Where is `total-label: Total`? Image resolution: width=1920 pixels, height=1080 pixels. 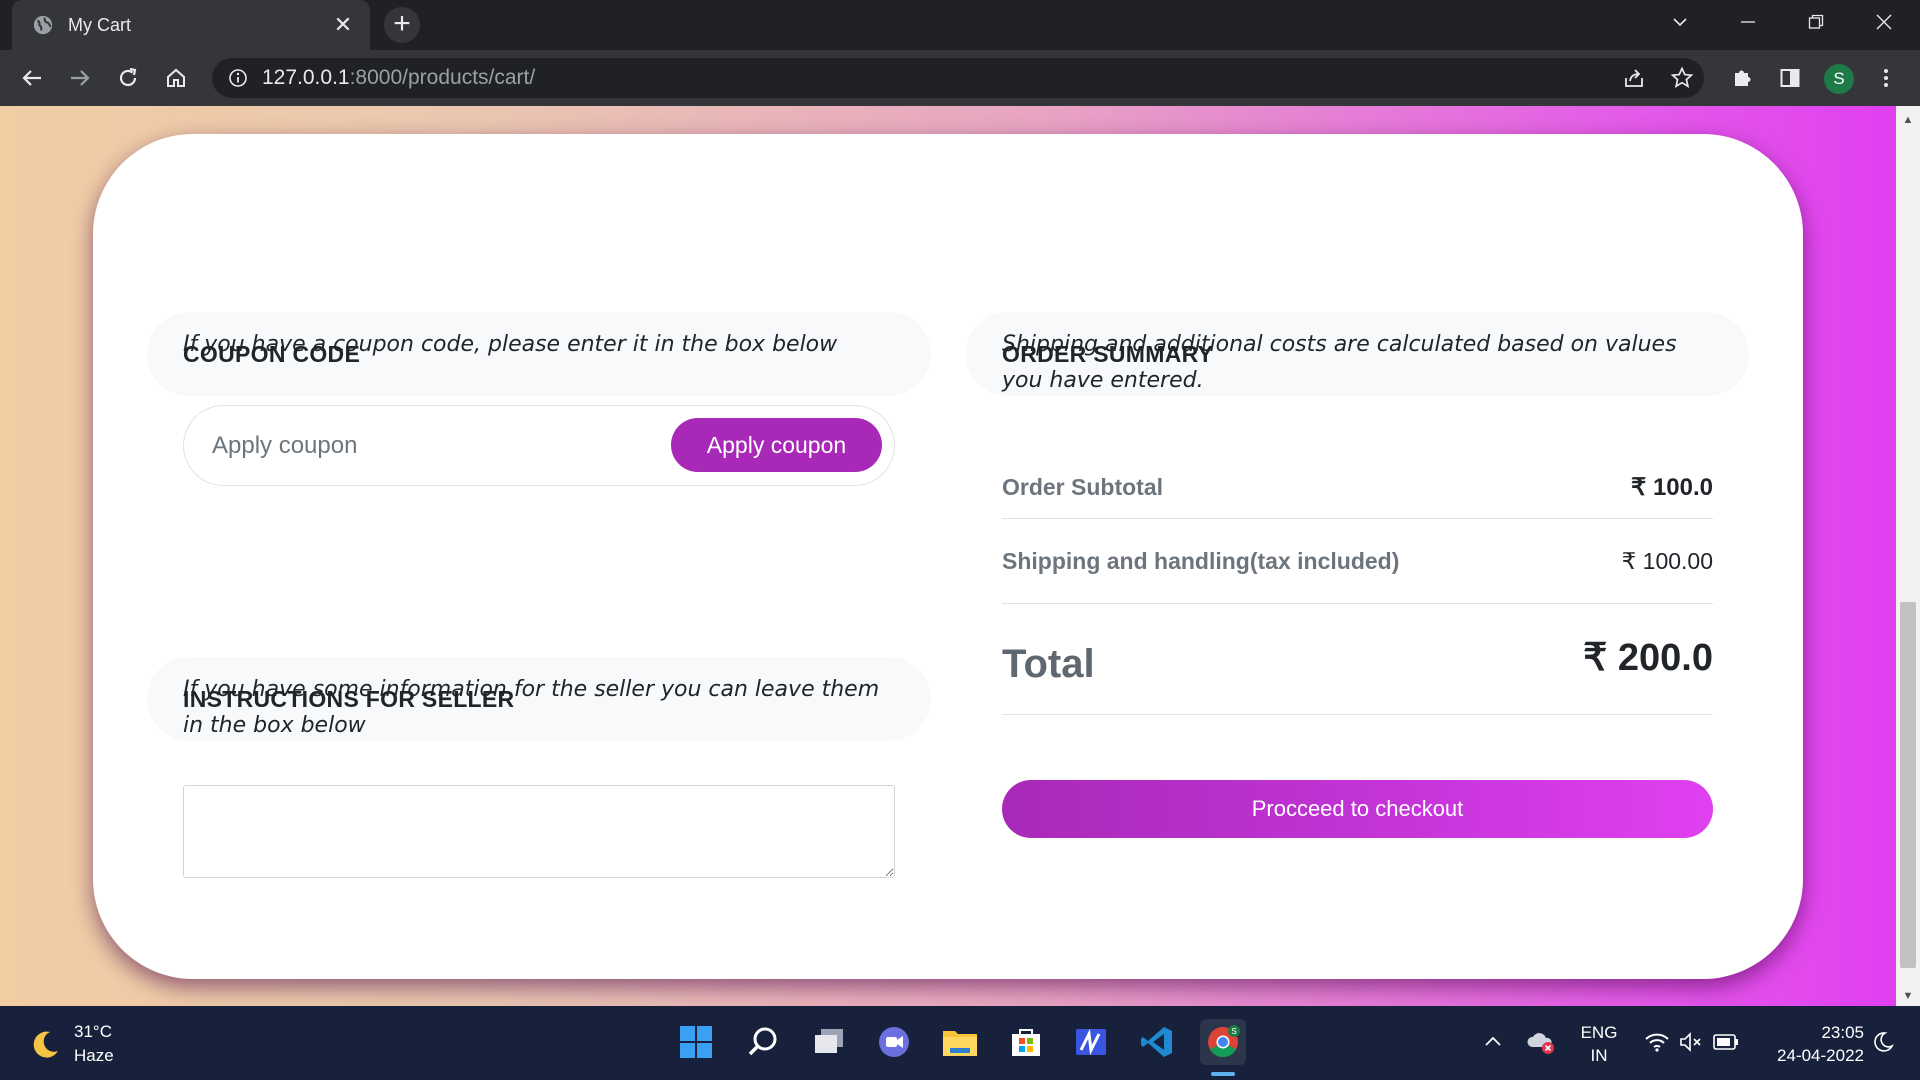 total-label: Total is located at coordinates (1048, 663).